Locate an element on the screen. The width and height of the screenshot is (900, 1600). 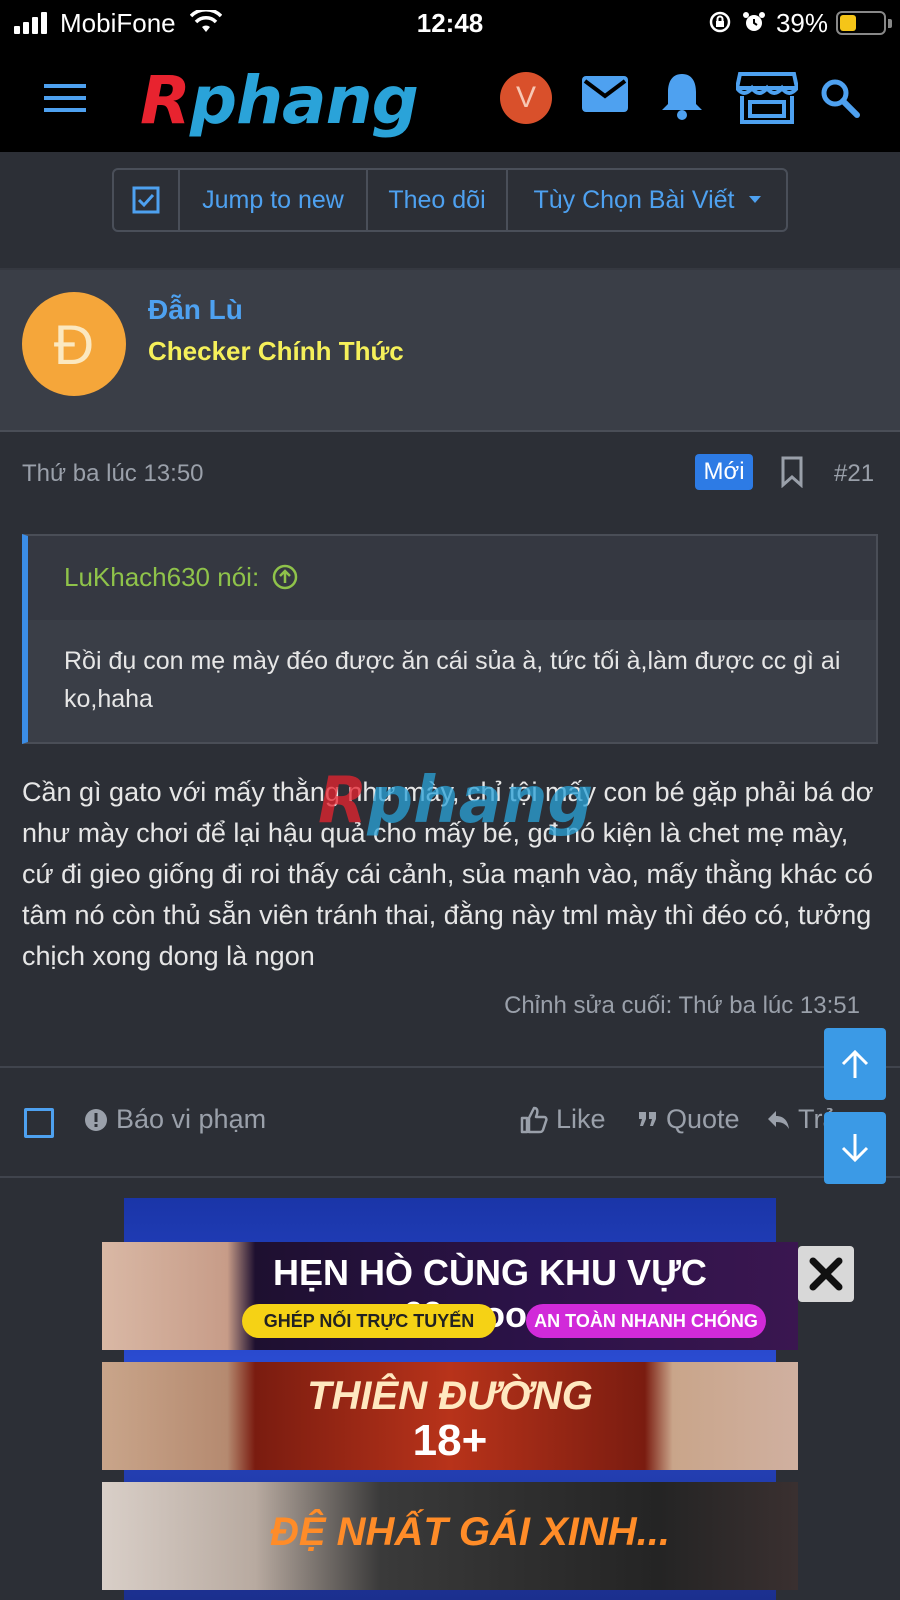
new-badge: Mới is located at coordinates (724, 472).